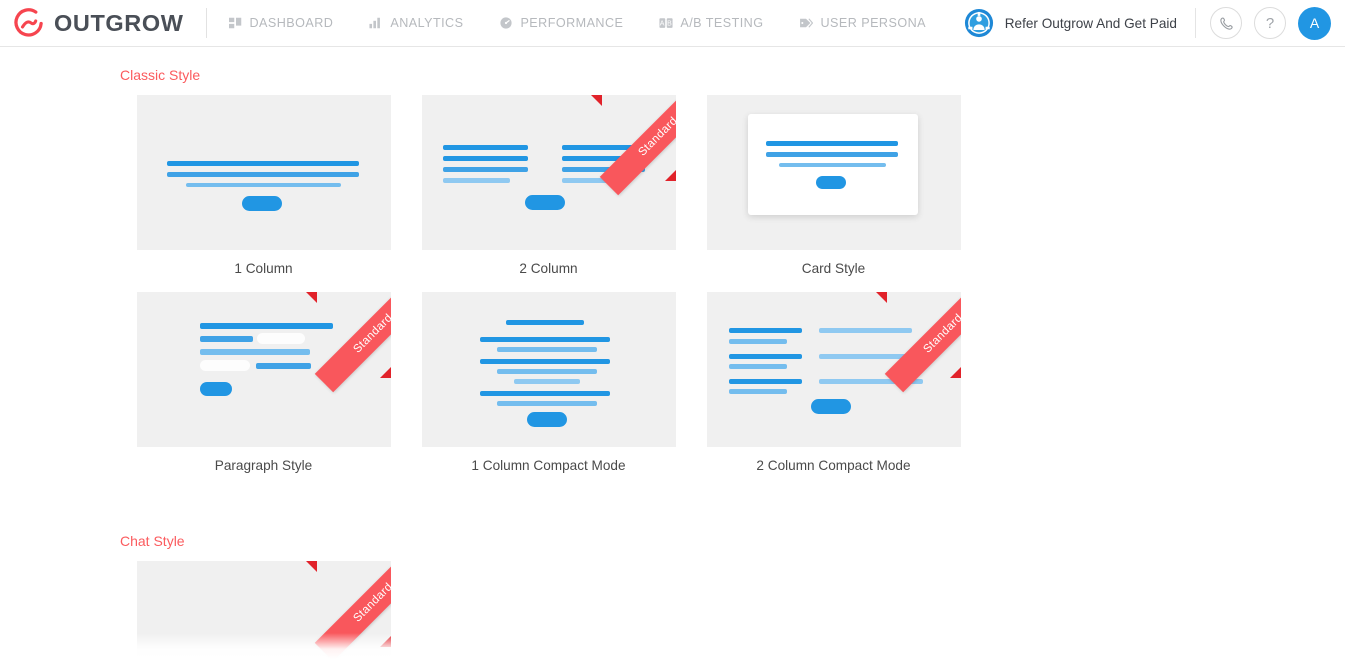 This screenshot has height=659, width=1345. I want to click on thumbnail-2-column-compact: Standard +, so click(833, 369).